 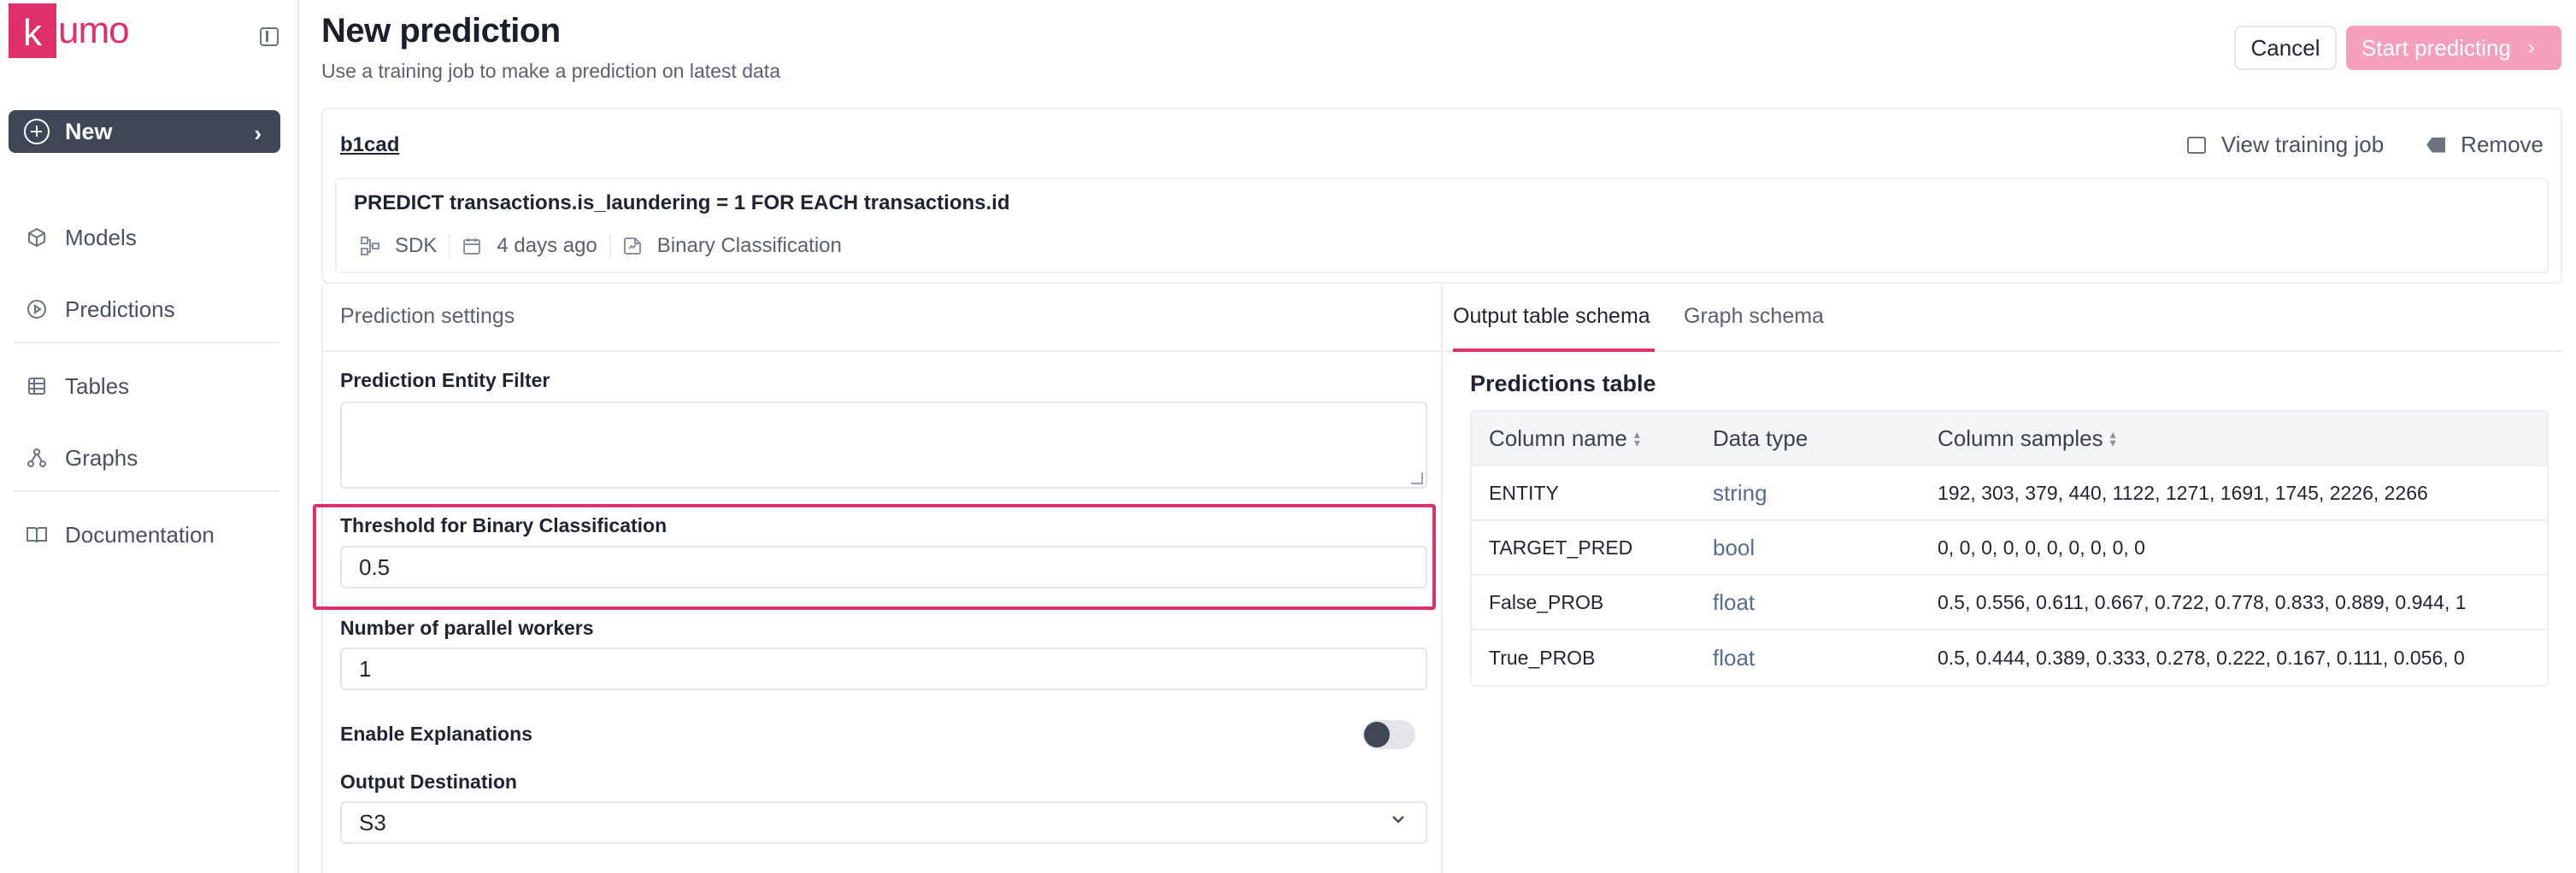 What do you see at coordinates (144, 131) in the screenshot?
I see `new-button: New ›` at bounding box center [144, 131].